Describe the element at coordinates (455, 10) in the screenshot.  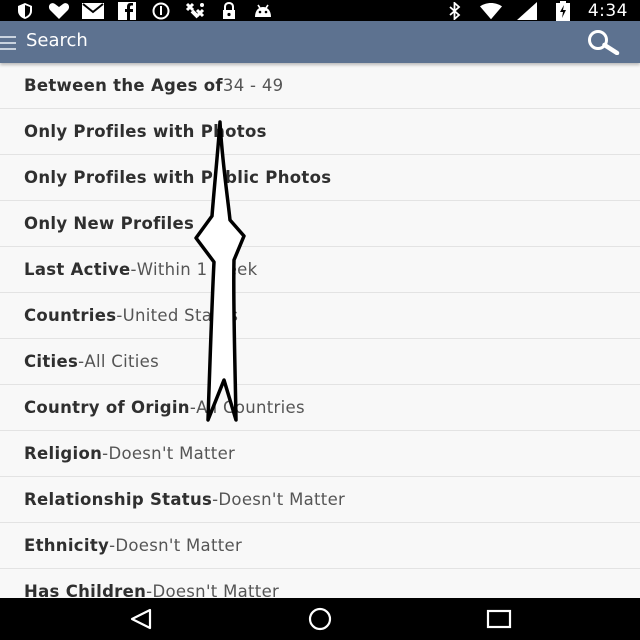
I see `bluetooth-icon` at that location.